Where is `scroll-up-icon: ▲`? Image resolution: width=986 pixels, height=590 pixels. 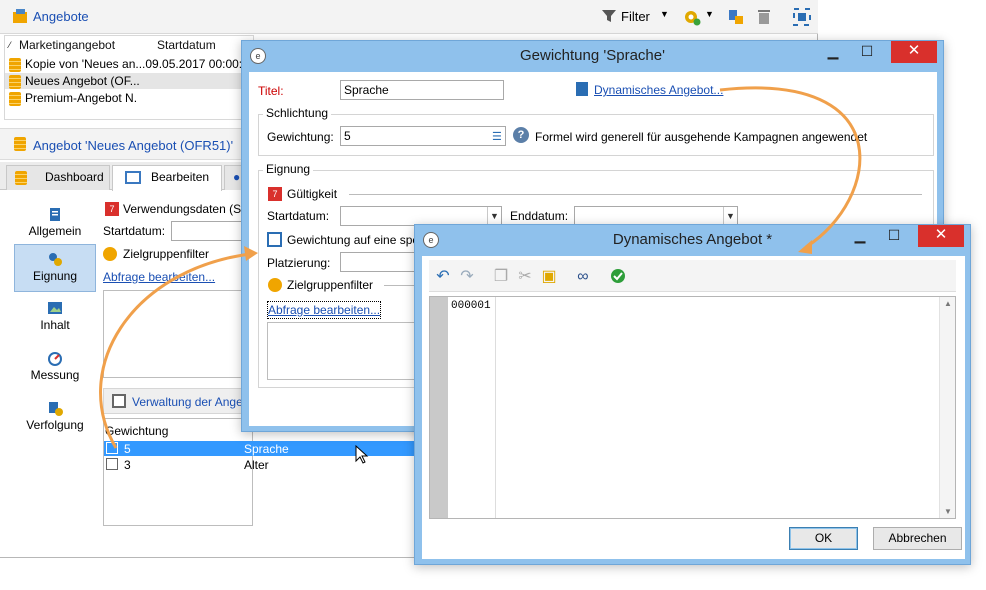 scroll-up-icon: ▲ is located at coordinates (948, 303).